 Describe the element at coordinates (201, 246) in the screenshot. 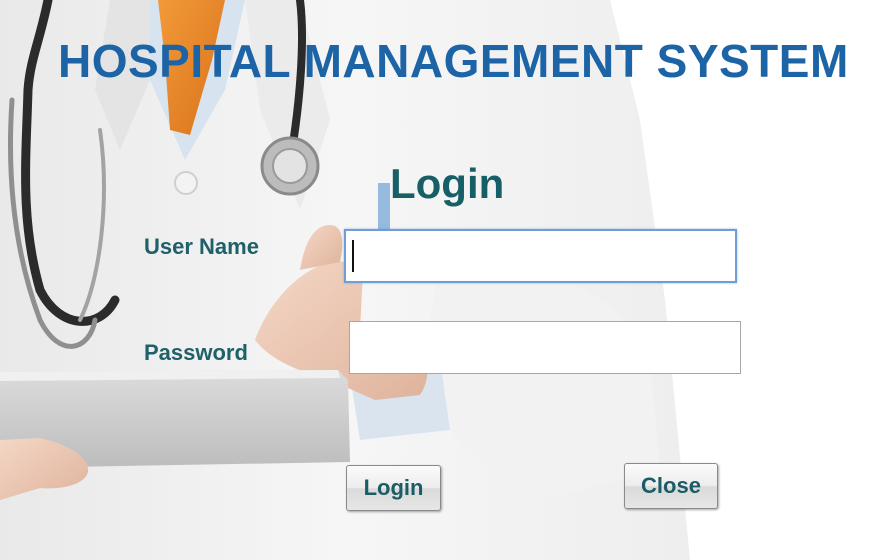

I see `username-label: User Name` at that location.